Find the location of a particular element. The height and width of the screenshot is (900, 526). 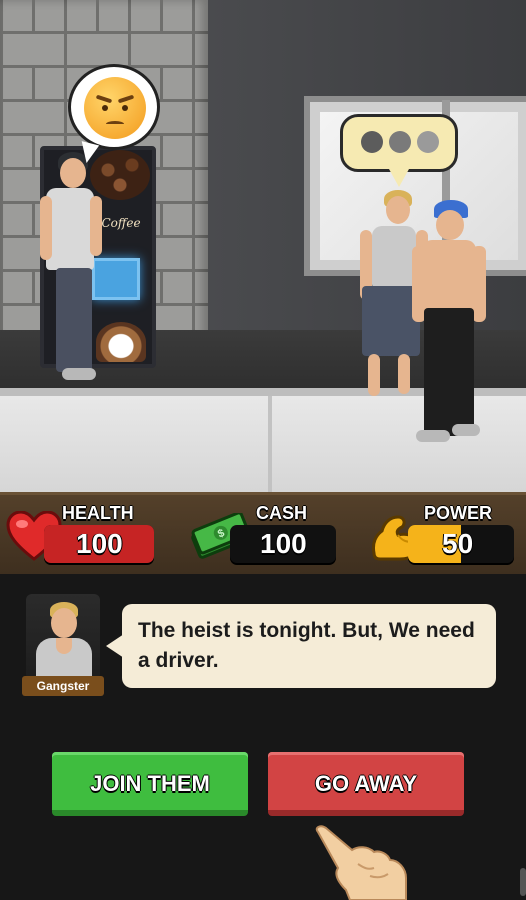

power-label: POWER is located at coordinates (458, 513).